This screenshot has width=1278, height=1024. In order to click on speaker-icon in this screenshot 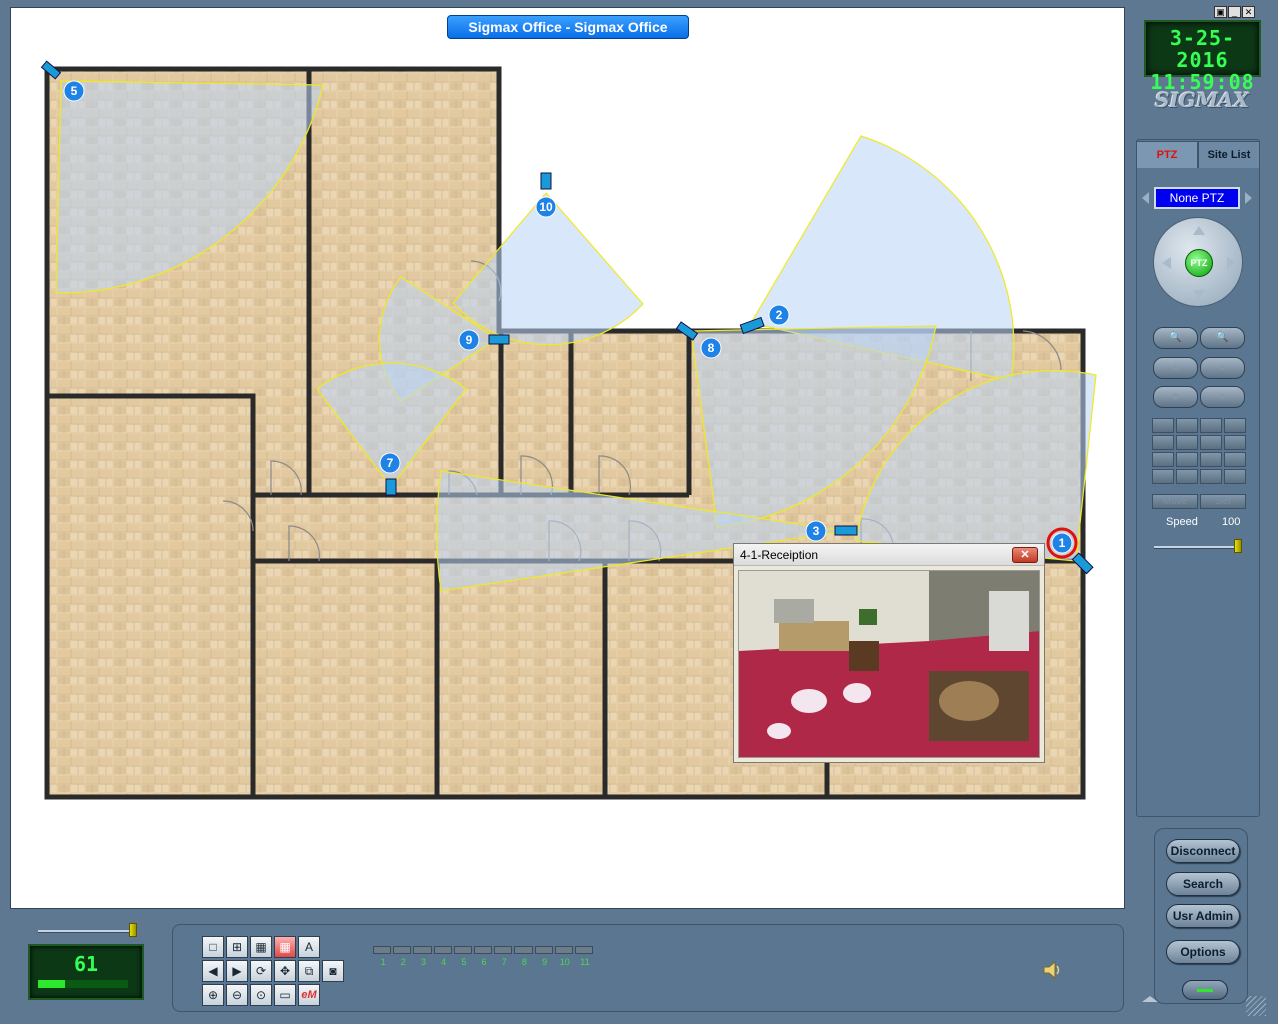, I will do `click(1052, 970)`.